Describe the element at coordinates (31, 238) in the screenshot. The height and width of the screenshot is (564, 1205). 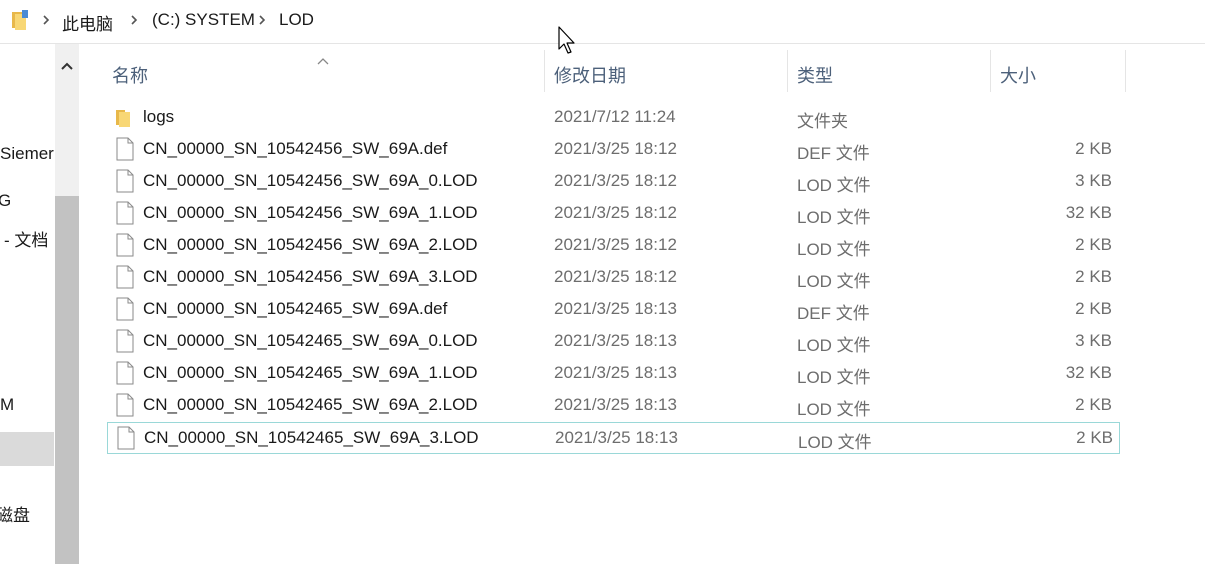
I see `nav-item-documents: - 文档` at that location.